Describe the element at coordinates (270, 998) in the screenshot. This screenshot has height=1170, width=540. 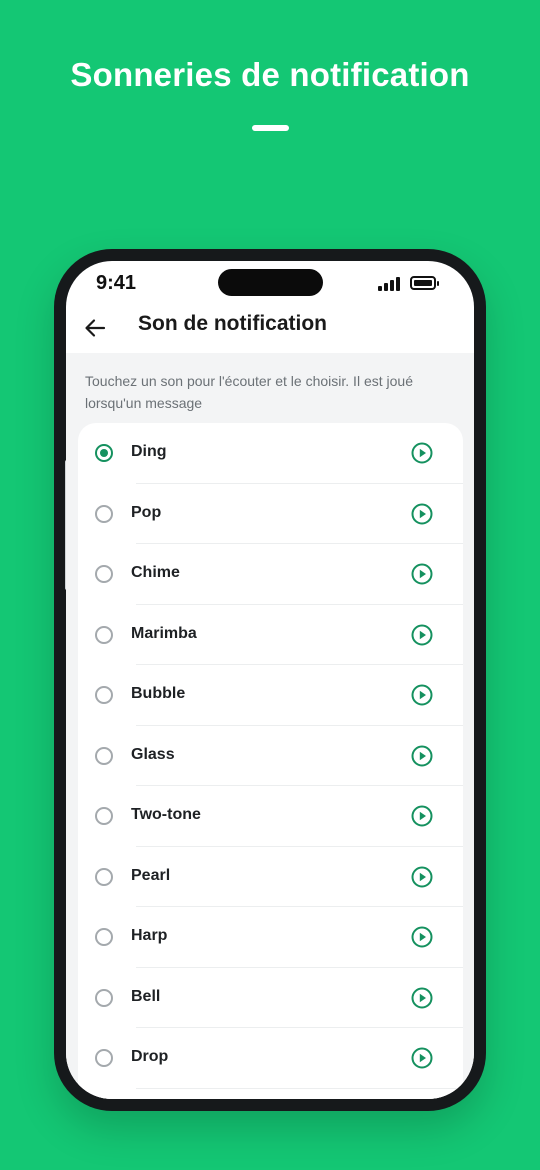
I see `sound-option-row: Bell` at that location.